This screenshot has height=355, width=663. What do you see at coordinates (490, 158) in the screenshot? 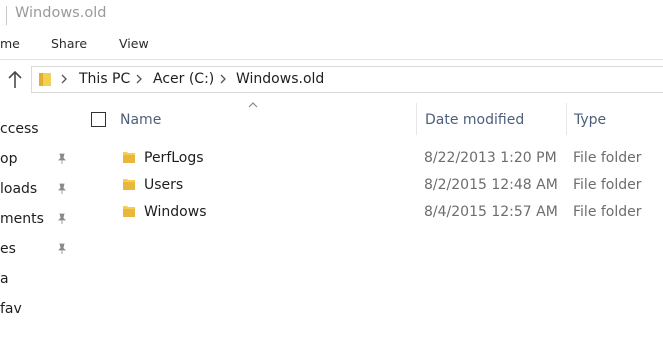
I see `file-date-modified: 8/22/2013 1:20 PM` at bounding box center [490, 158].